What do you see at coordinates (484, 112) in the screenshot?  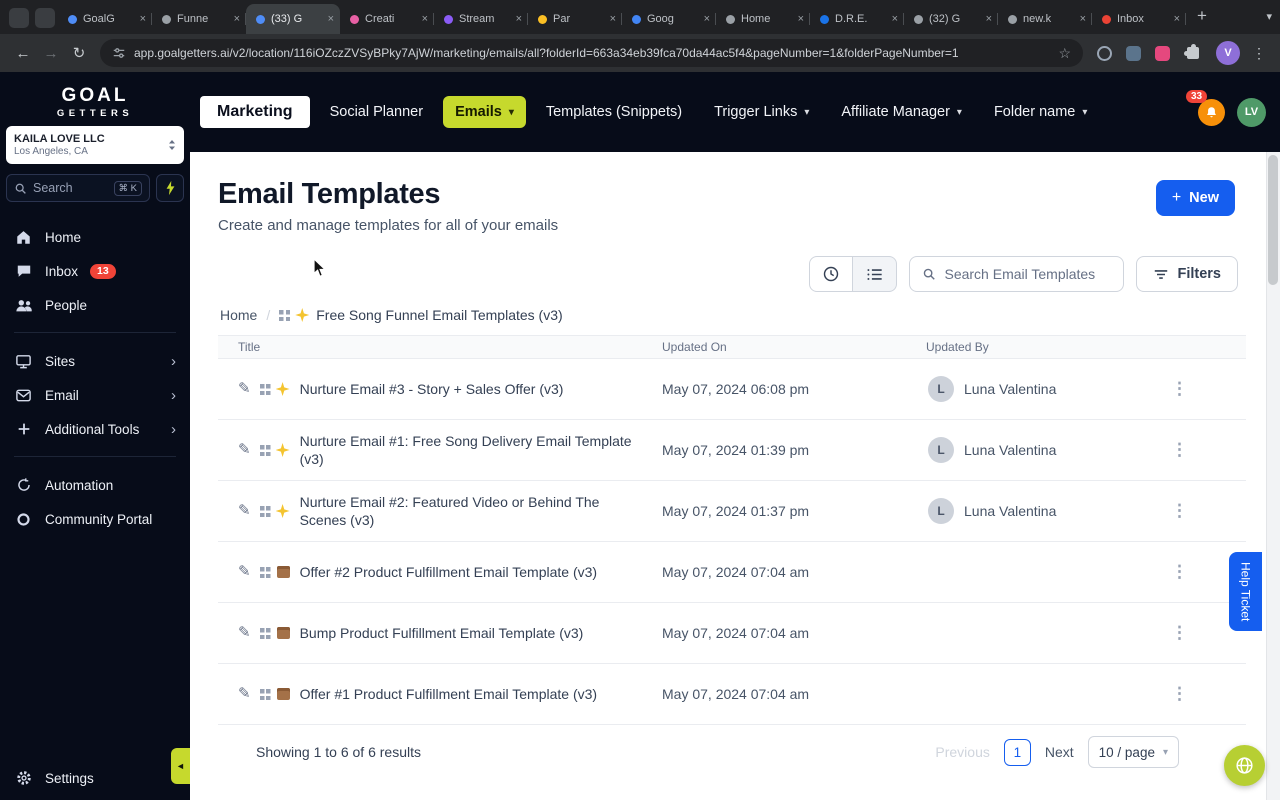 I see `nav-item-emails: Emails ▾` at bounding box center [484, 112].